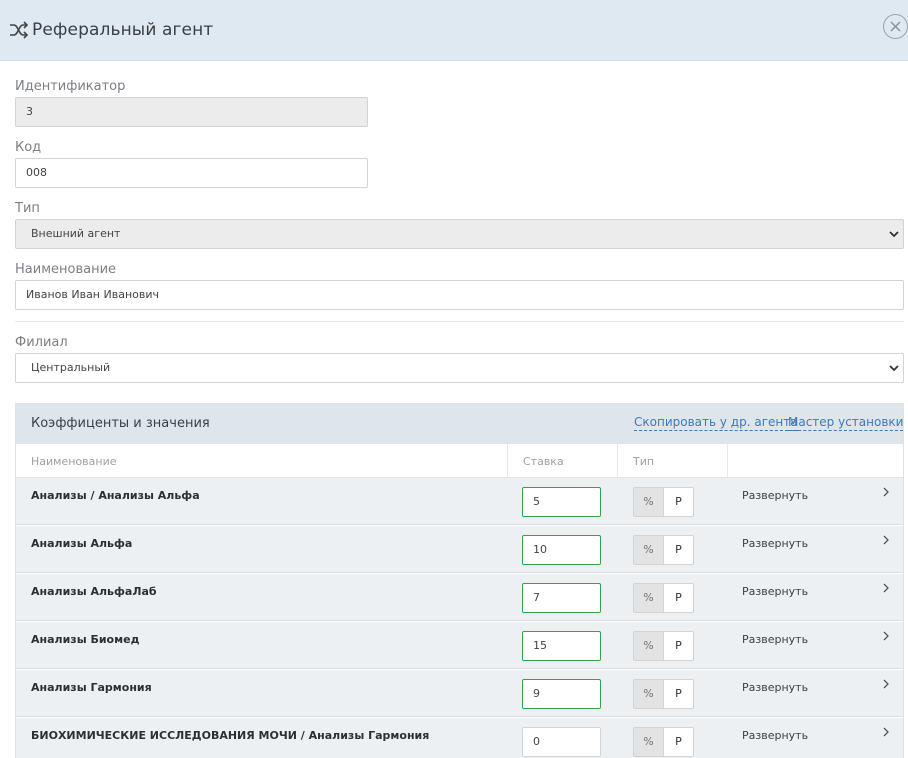  What do you see at coordinates (74, 461) in the screenshot?
I see `column-header-name: Наименование` at bounding box center [74, 461].